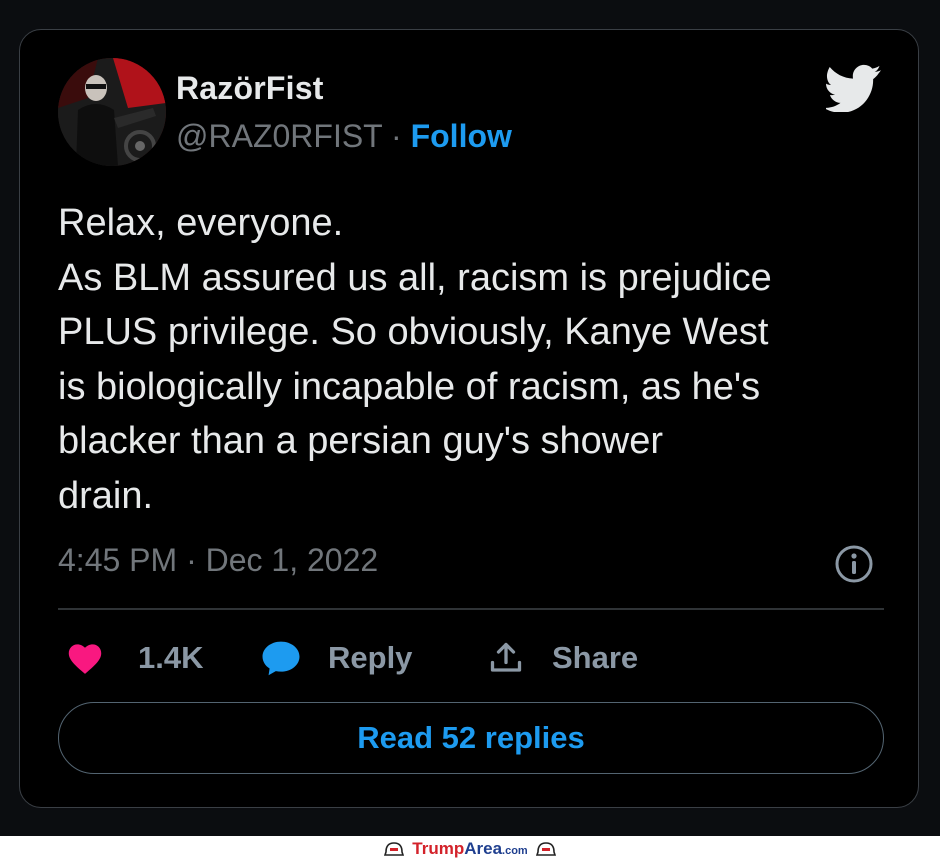 The height and width of the screenshot is (861, 940). What do you see at coordinates (438, 848) in the screenshot?
I see `watermark-trump: Trump` at bounding box center [438, 848].